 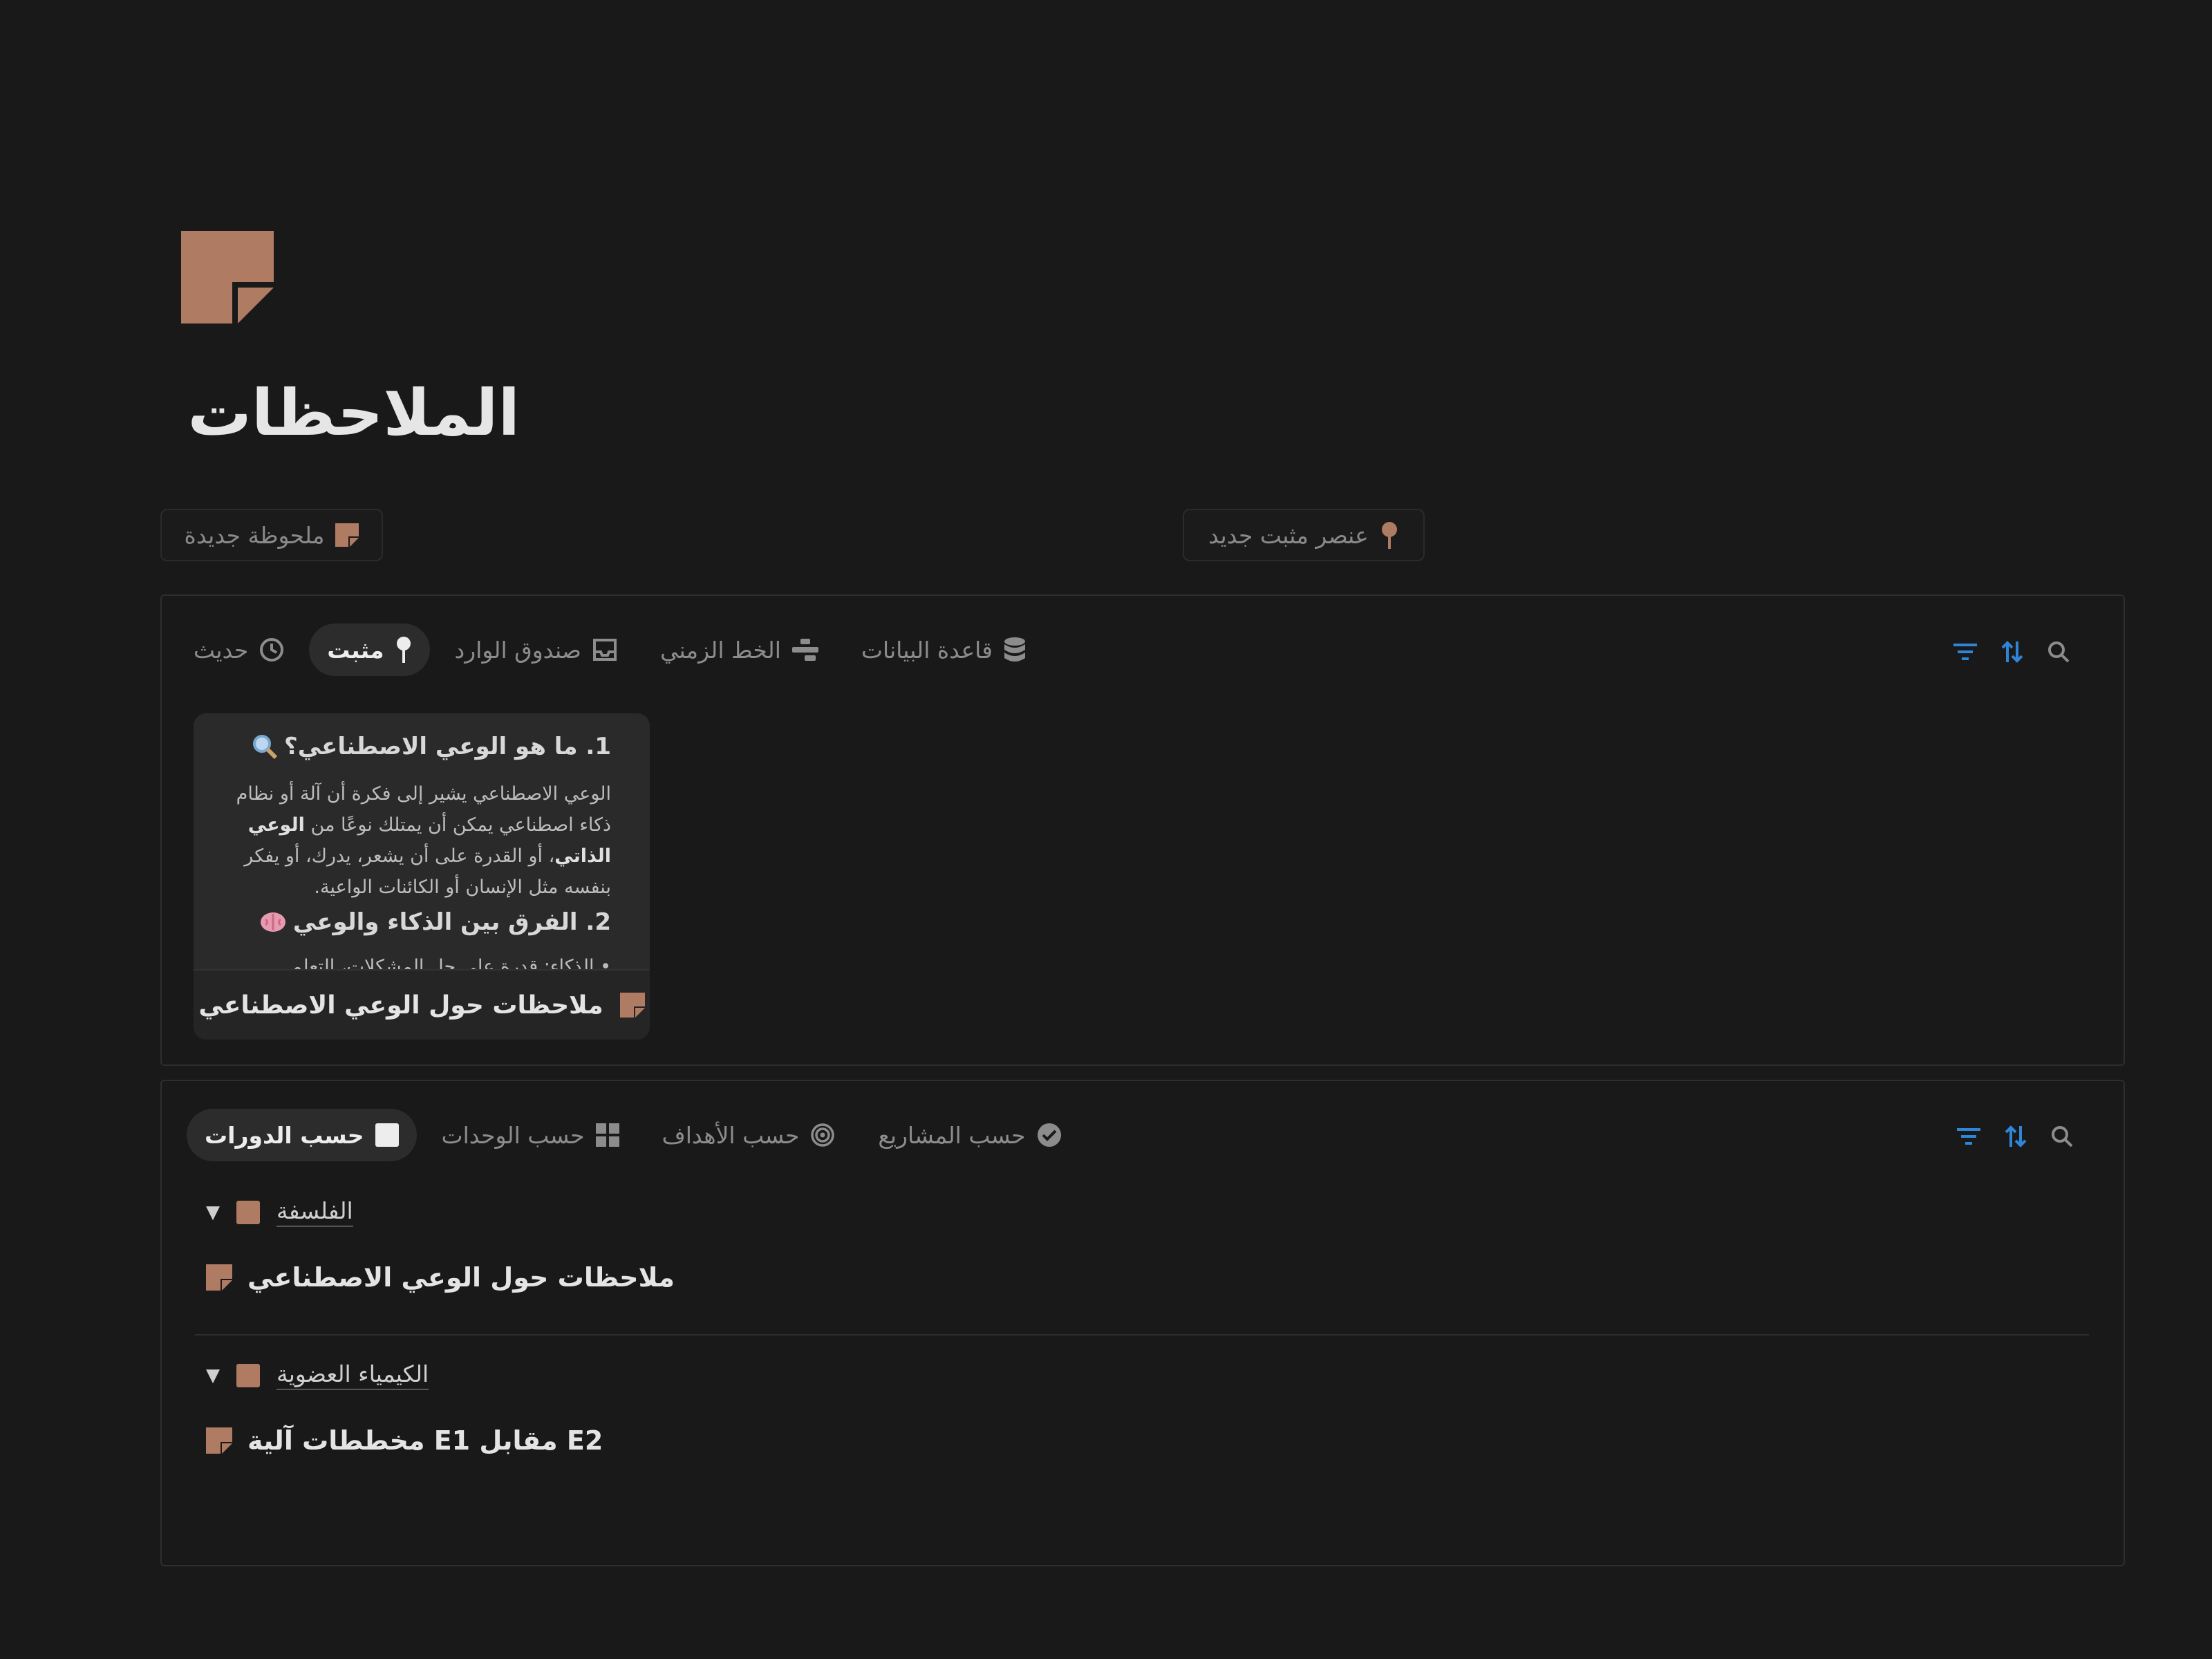 I want to click on preview-bullet: • الذكاء: قدرة على حل المشكلات، التعلم, so click(x=414, y=960).